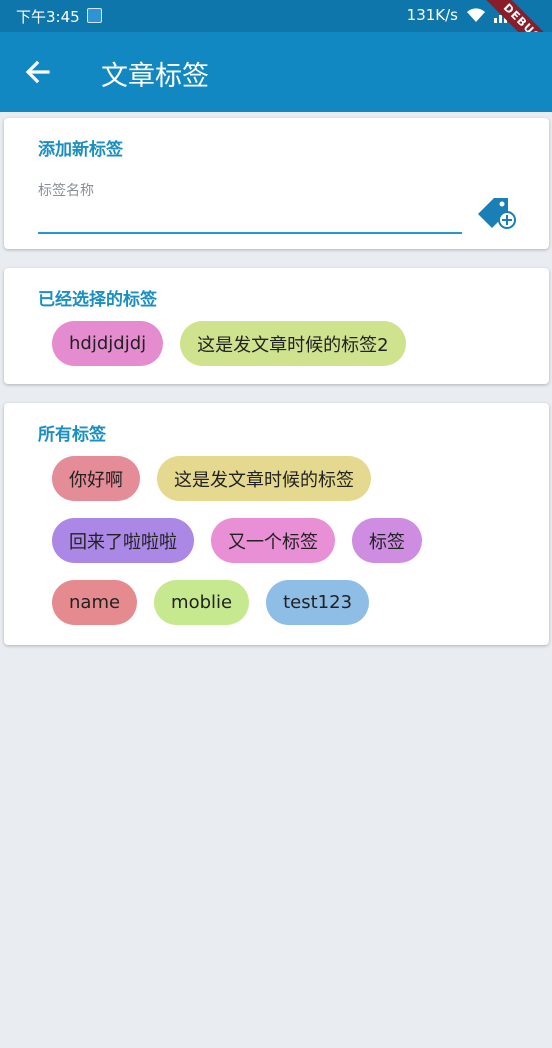 This screenshot has height=1048, width=552. What do you see at coordinates (250, 233) in the screenshot?
I see `tag-name-underline` at bounding box center [250, 233].